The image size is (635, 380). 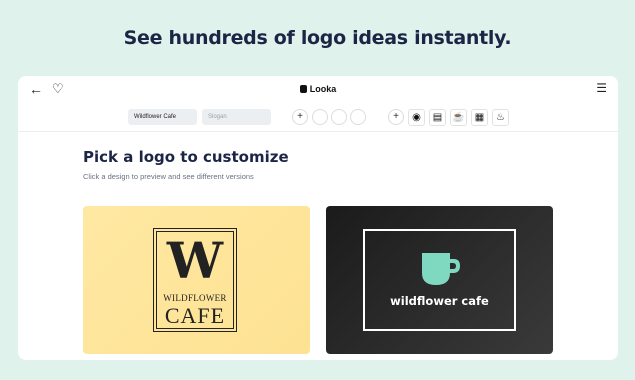 I want to click on brand-name: Looka, so click(x=323, y=89).